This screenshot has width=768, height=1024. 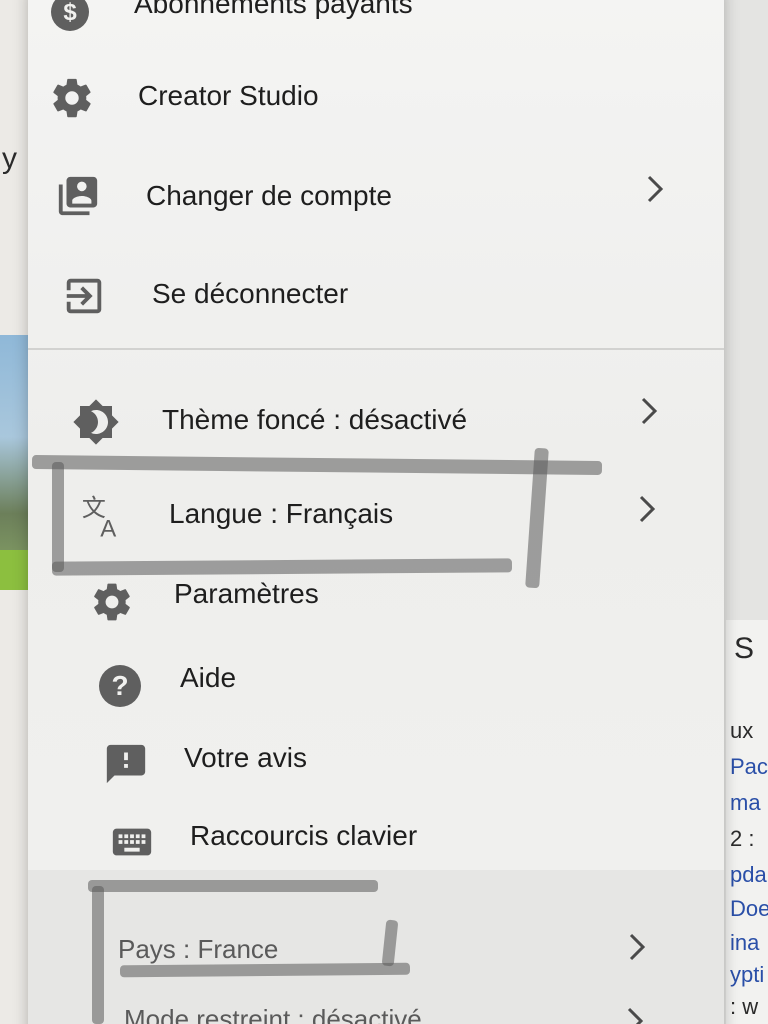 I want to click on menu-item-switch-account: Changer de compte, so click(x=376, y=198).